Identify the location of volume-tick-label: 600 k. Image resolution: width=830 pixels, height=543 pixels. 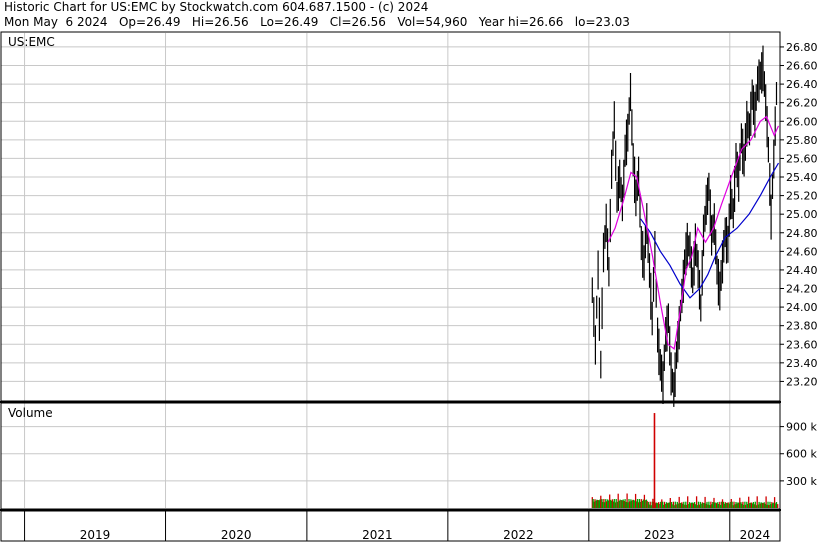
(801, 454).